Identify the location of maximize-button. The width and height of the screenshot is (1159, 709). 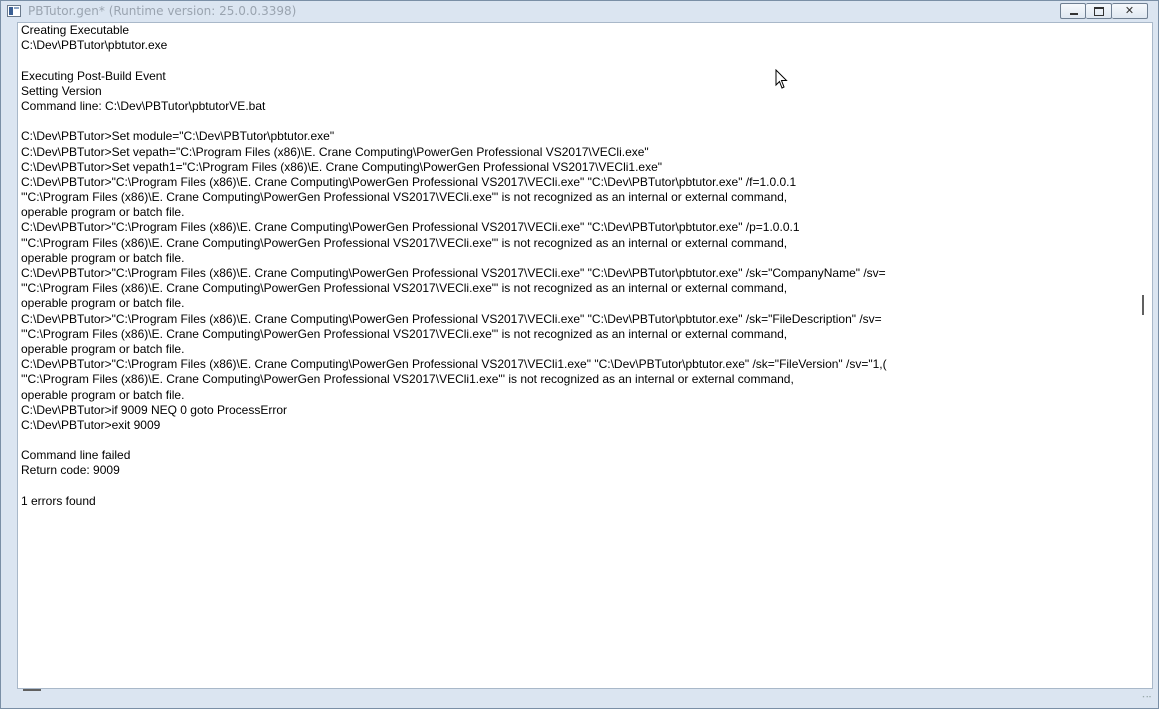
(1099, 11).